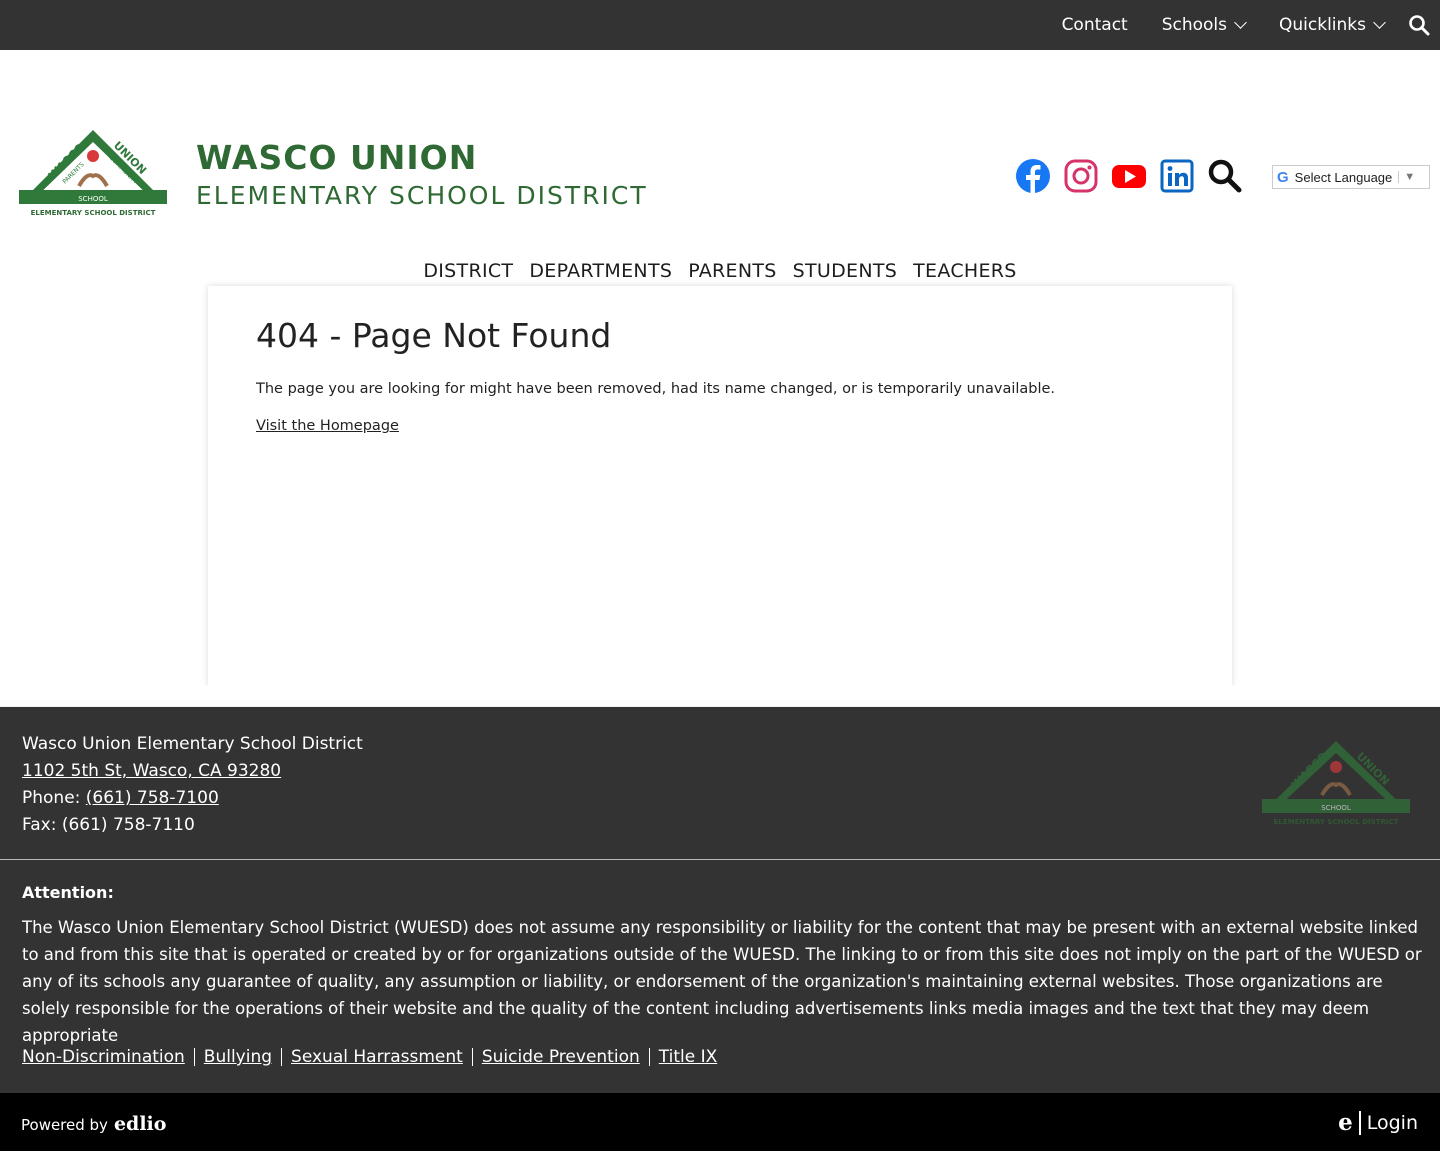  Describe the element at coordinates (720, 696) in the screenshot. I see `content-spacer` at that location.